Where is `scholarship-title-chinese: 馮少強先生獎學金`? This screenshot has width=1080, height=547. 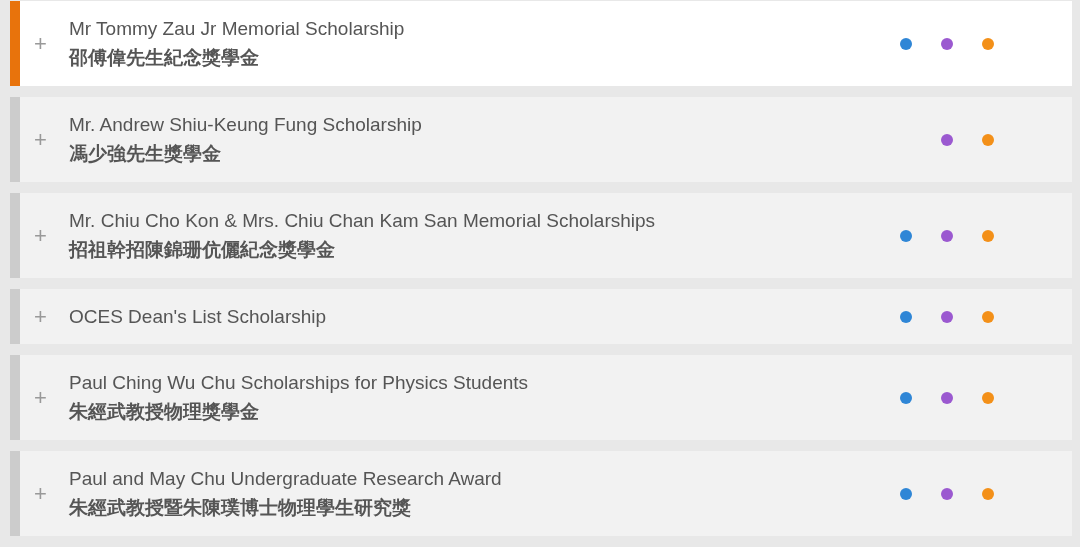 scholarship-title-chinese: 馮少強先生獎學金 is located at coordinates (145, 154).